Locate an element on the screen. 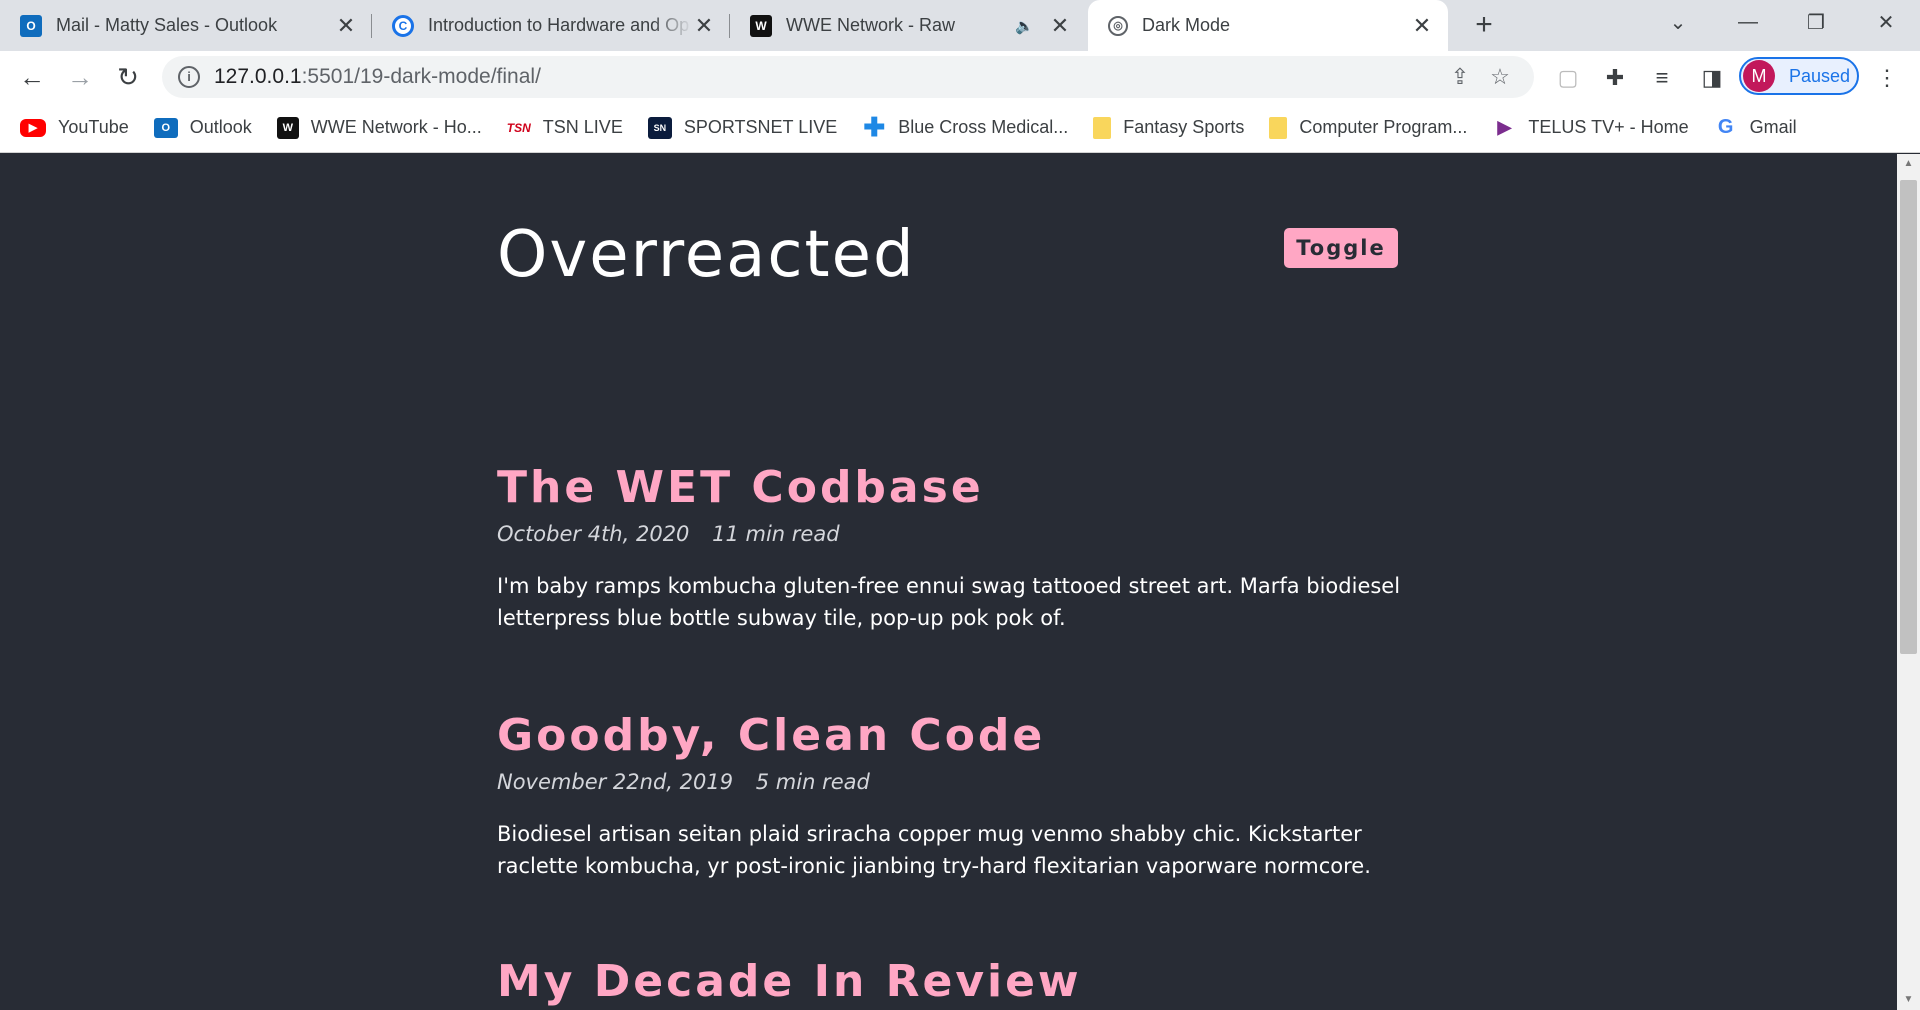 The height and width of the screenshot is (1010, 1920). tab-title: WWE Network - Raw is located at coordinates (871, 25).